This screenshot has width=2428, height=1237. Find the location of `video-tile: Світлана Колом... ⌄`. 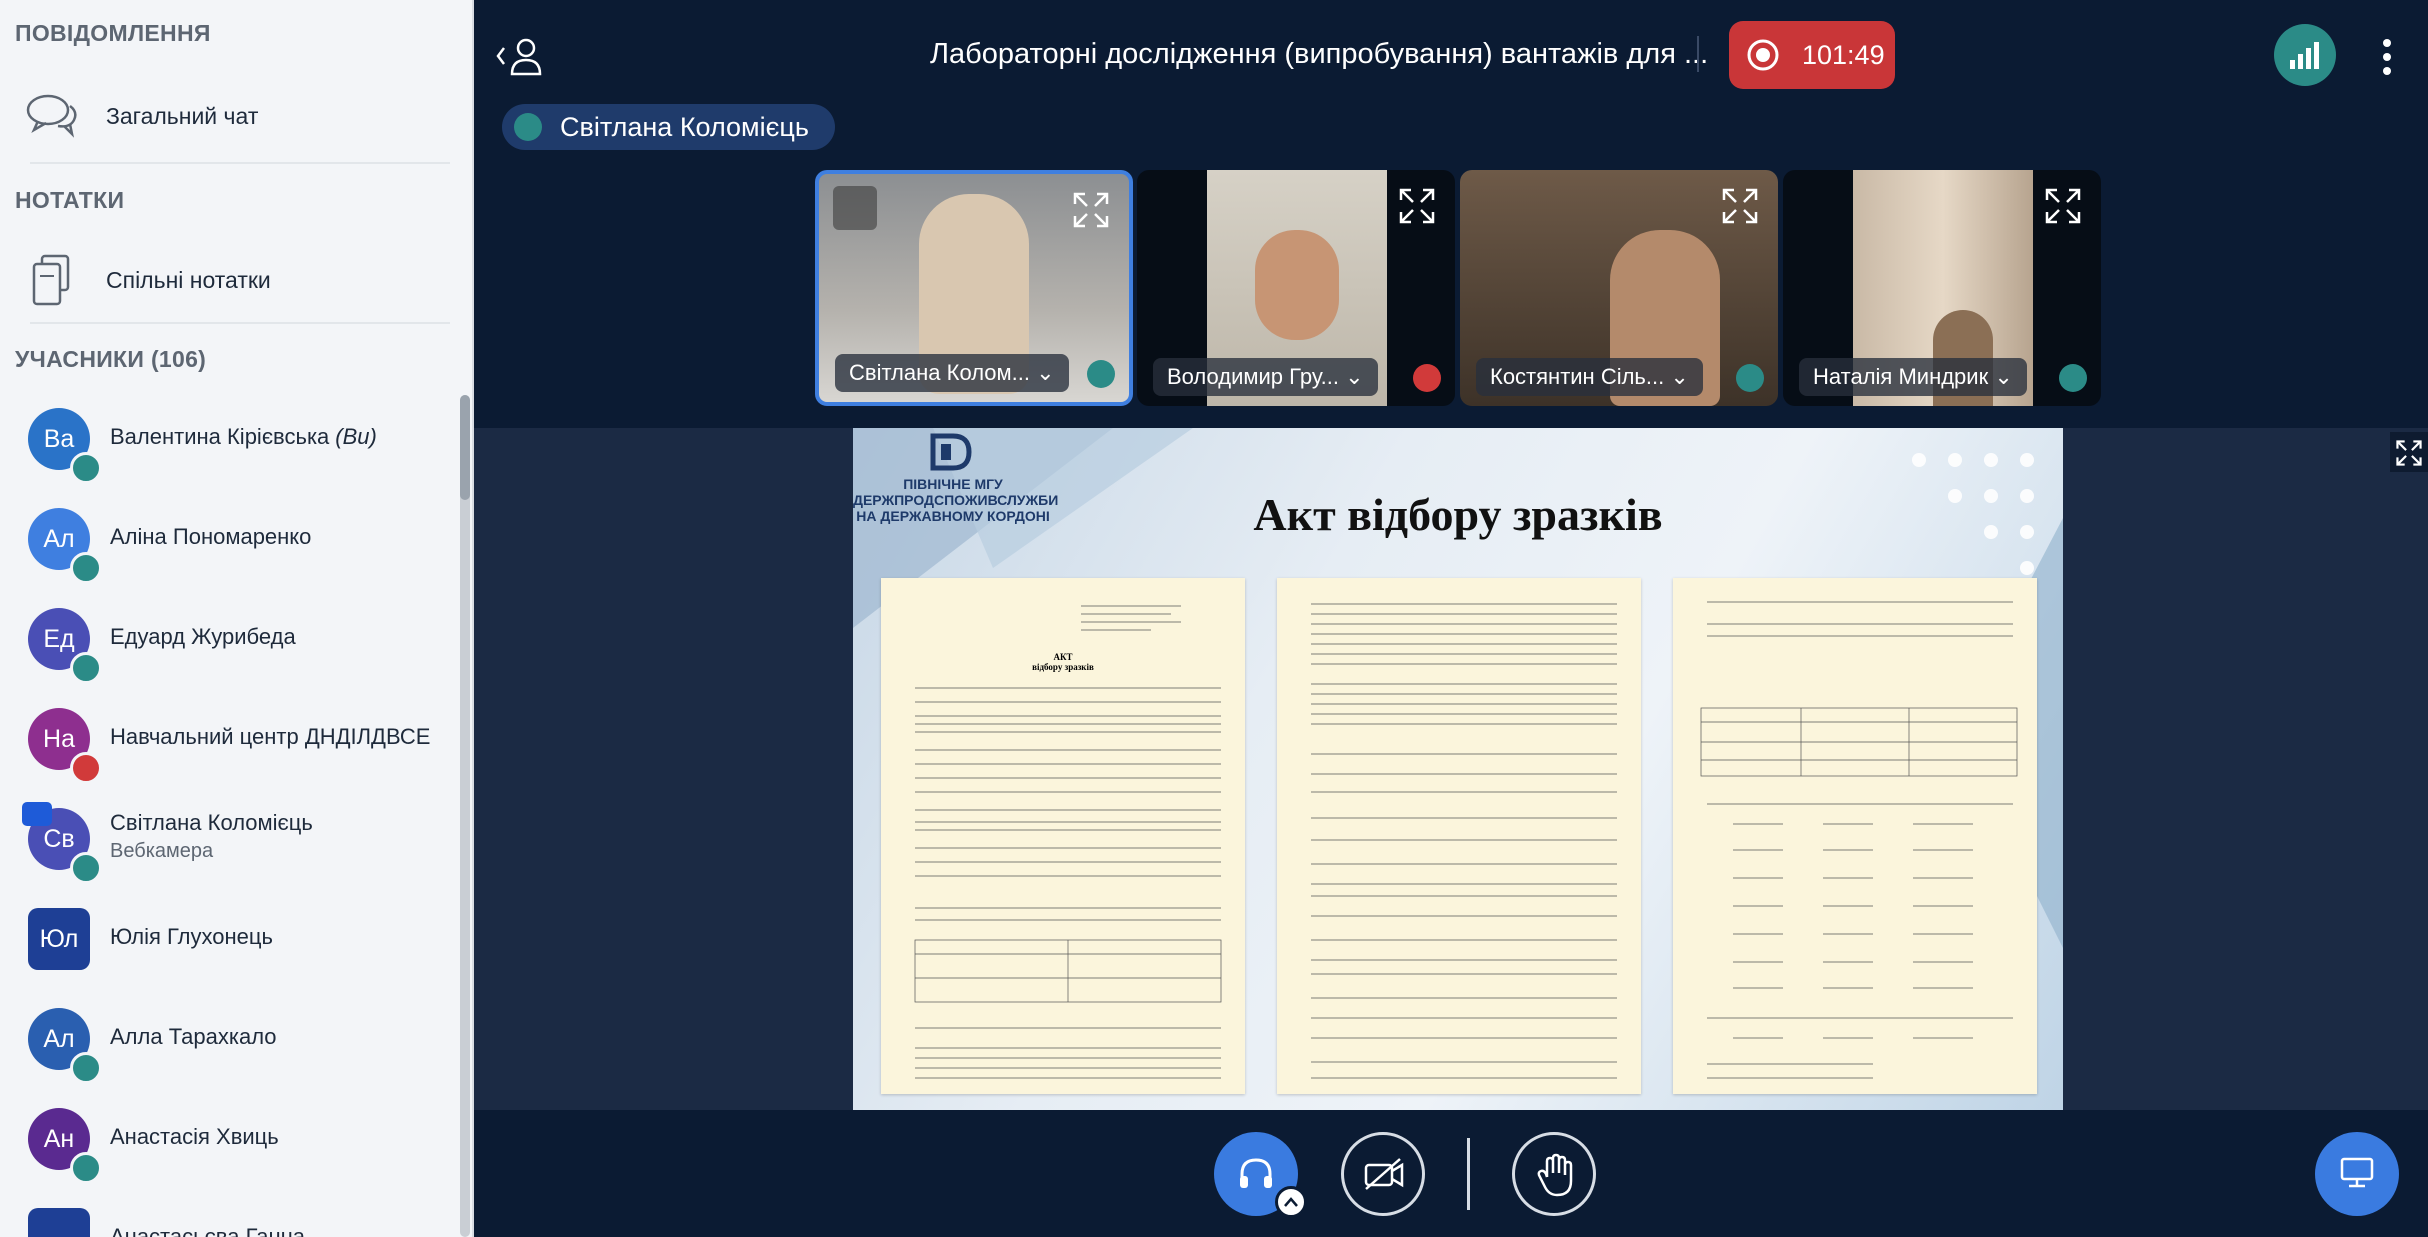

video-tile: Світлана Колом... ⌄ is located at coordinates (974, 288).